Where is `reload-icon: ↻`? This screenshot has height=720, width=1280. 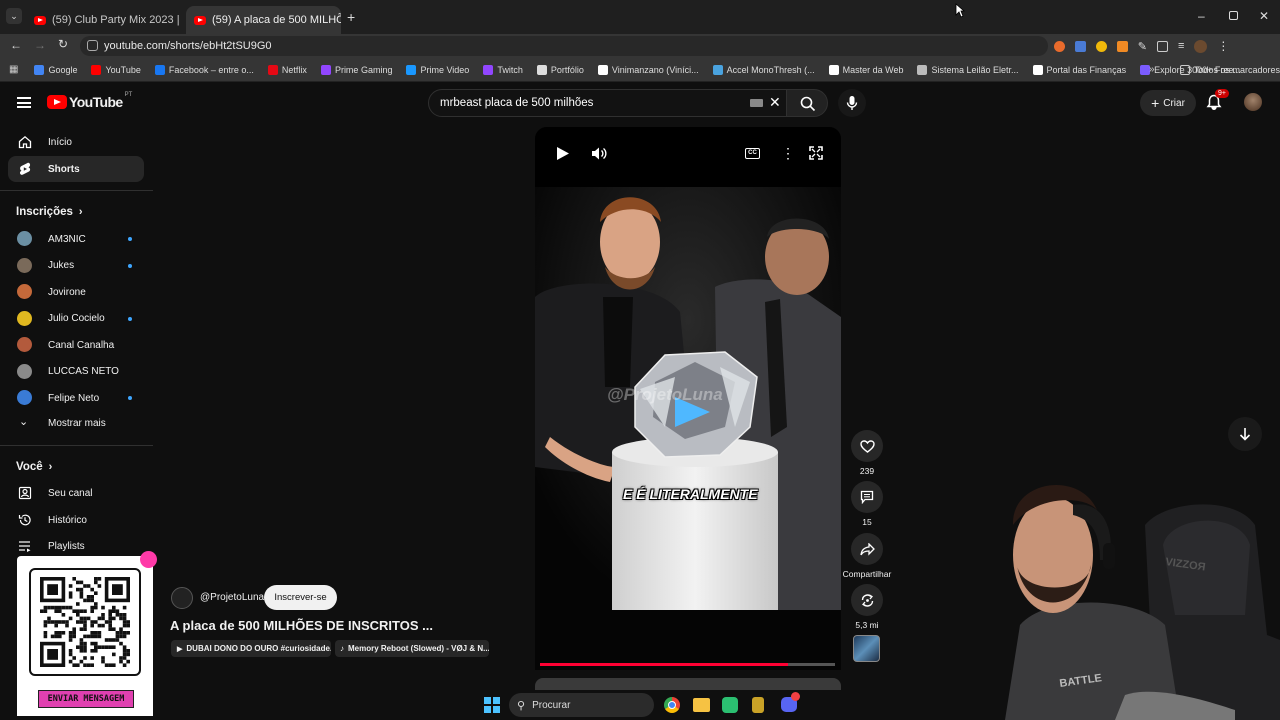 reload-icon: ↻ is located at coordinates (63, 44).